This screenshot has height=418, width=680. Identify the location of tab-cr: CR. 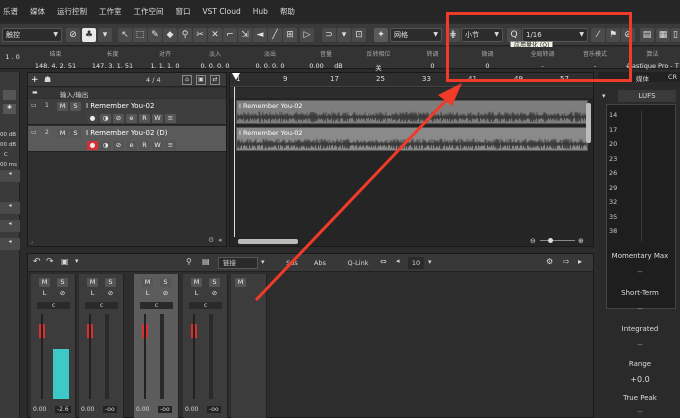
(672, 77).